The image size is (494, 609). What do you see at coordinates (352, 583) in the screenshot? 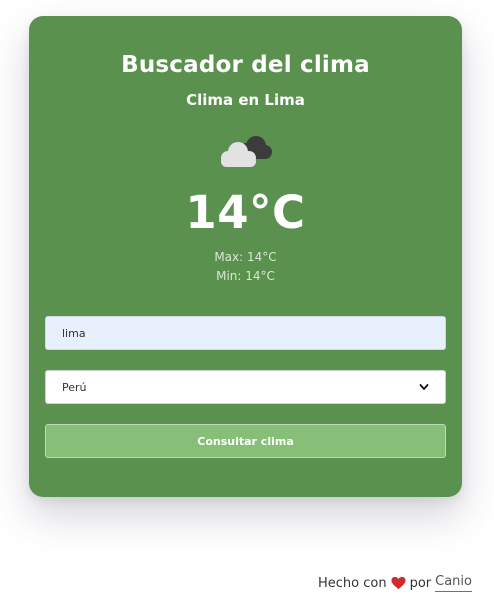
I see `footer-made-with: Hecho con` at bounding box center [352, 583].